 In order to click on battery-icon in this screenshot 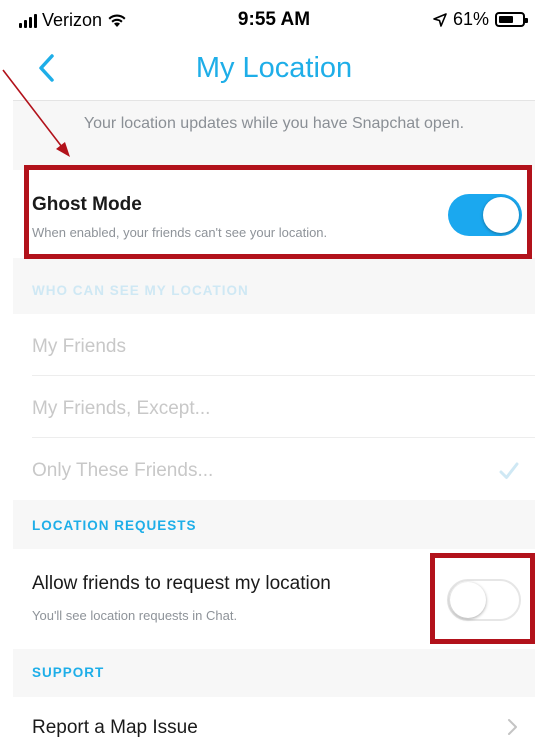, I will do `click(511, 19)`.